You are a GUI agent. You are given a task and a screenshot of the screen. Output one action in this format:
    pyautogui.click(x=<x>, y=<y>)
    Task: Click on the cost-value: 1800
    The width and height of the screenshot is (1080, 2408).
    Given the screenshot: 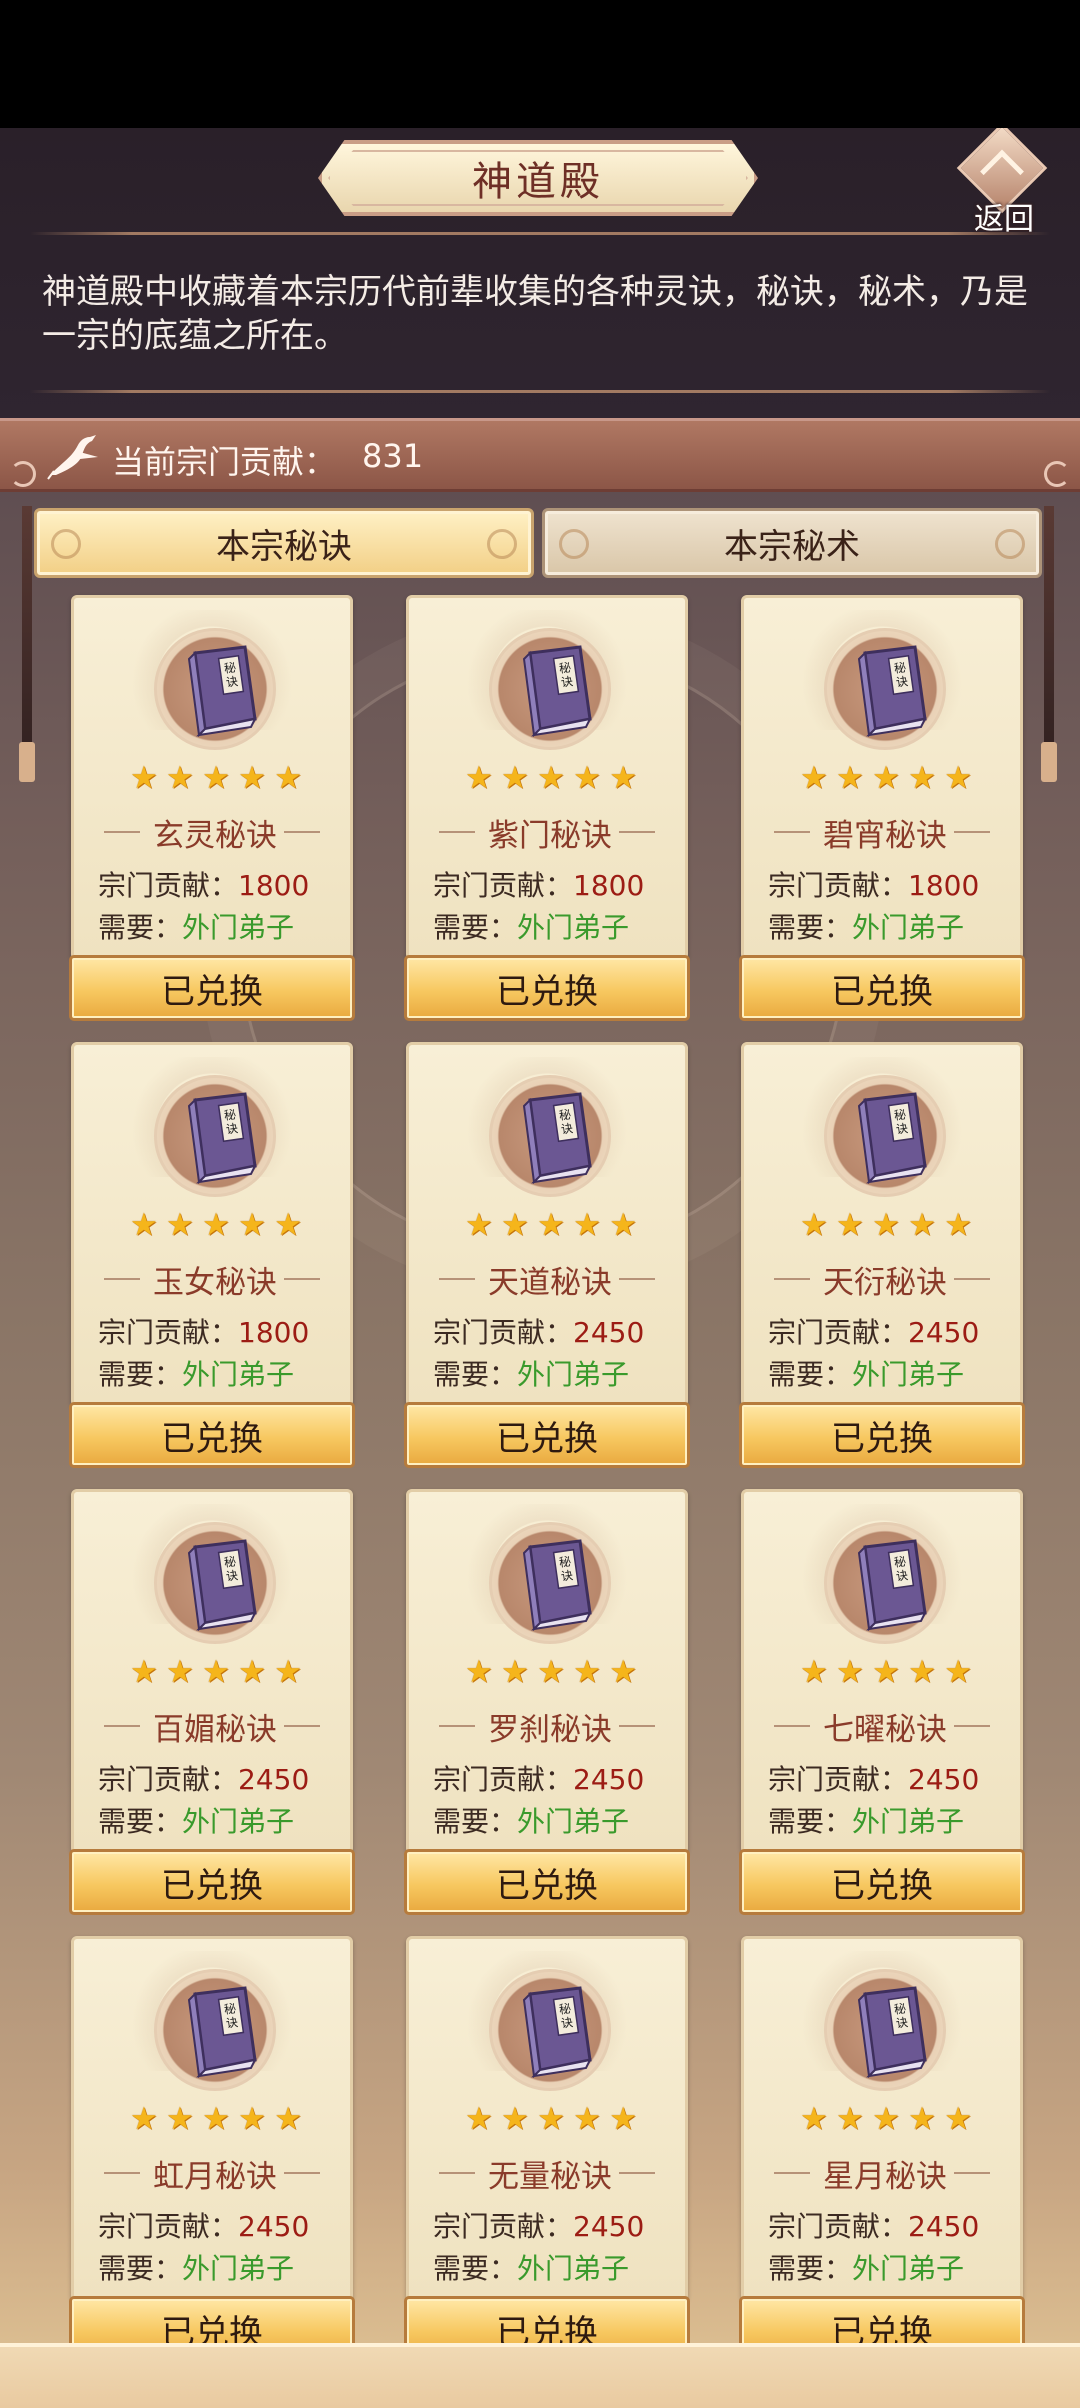 What is the action you would take?
    pyautogui.click(x=274, y=1332)
    